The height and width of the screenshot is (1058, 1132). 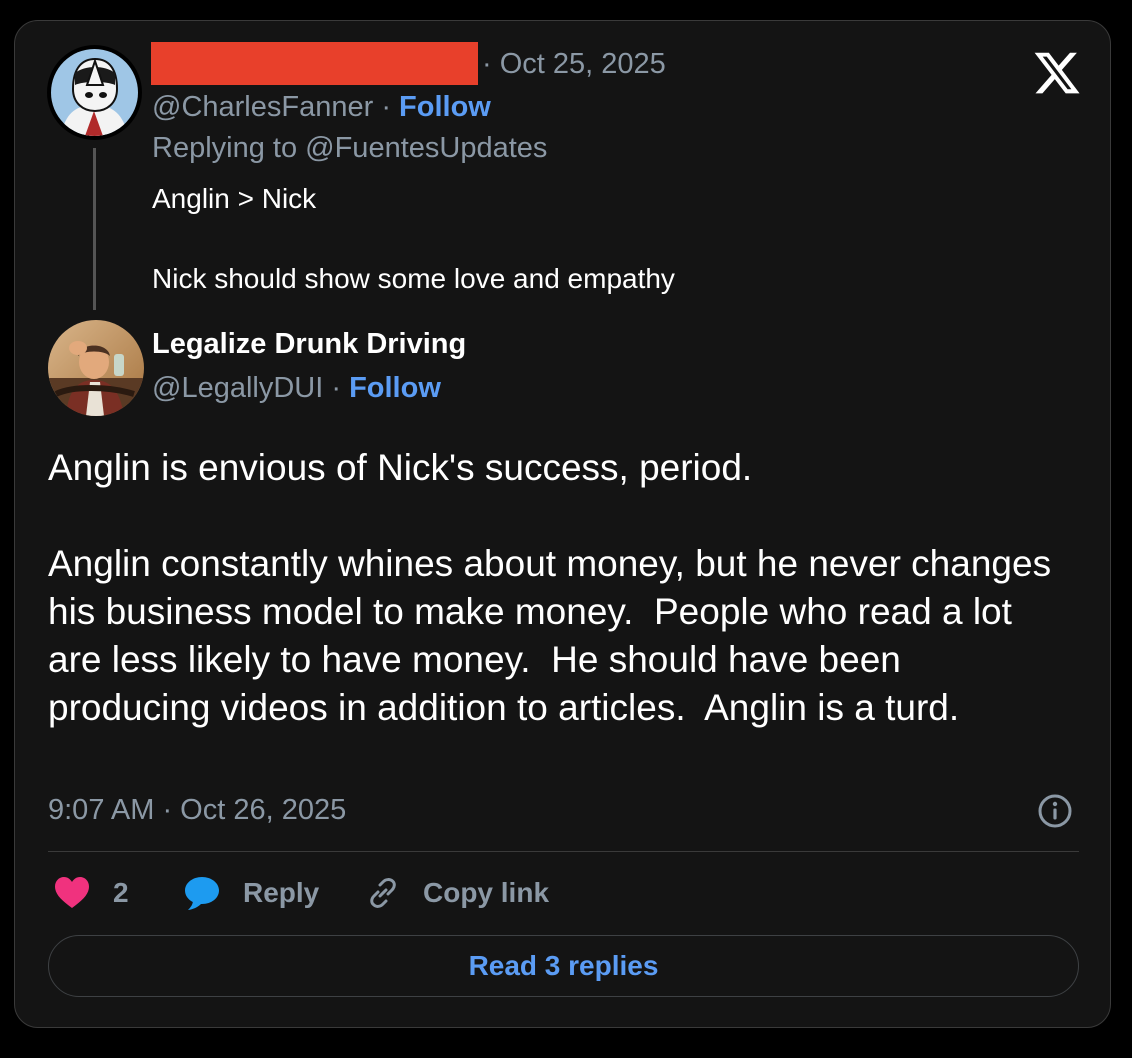 What do you see at coordinates (281, 892) in the screenshot?
I see `reply-label: Reply` at bounding box center [281, 892].